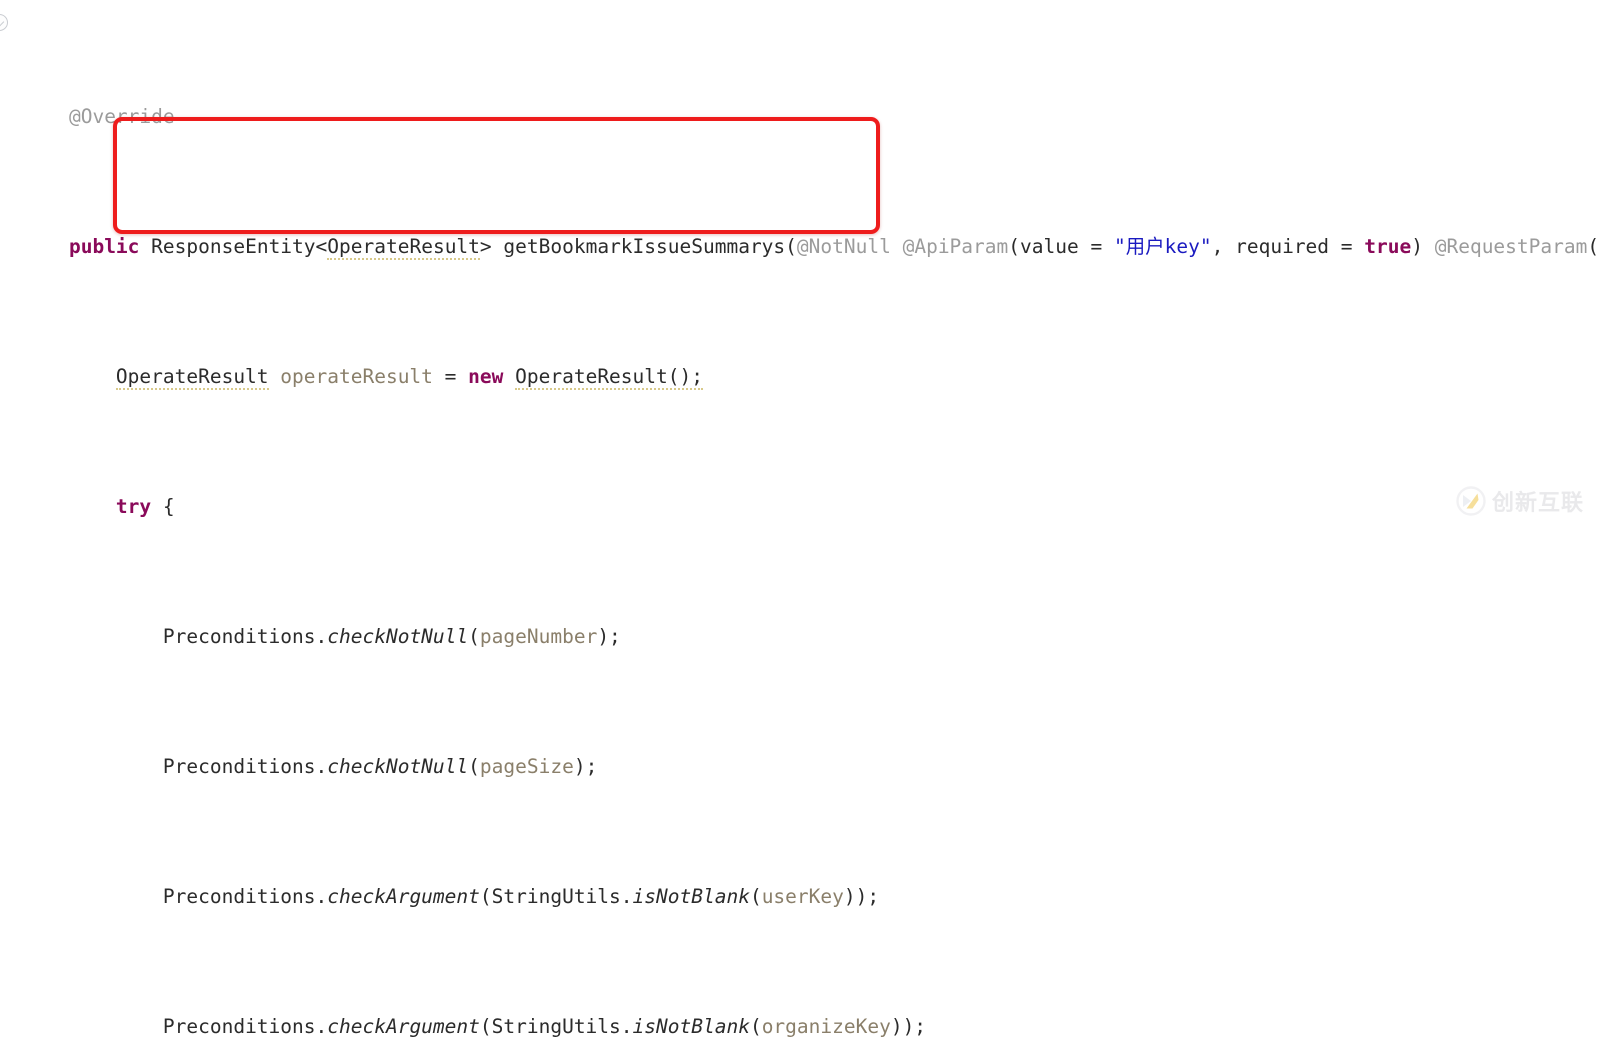  Describe the element at coordinates (1511, 246) in the screenshot. I see `requestparam-annotation: @RequestParam` at that location.